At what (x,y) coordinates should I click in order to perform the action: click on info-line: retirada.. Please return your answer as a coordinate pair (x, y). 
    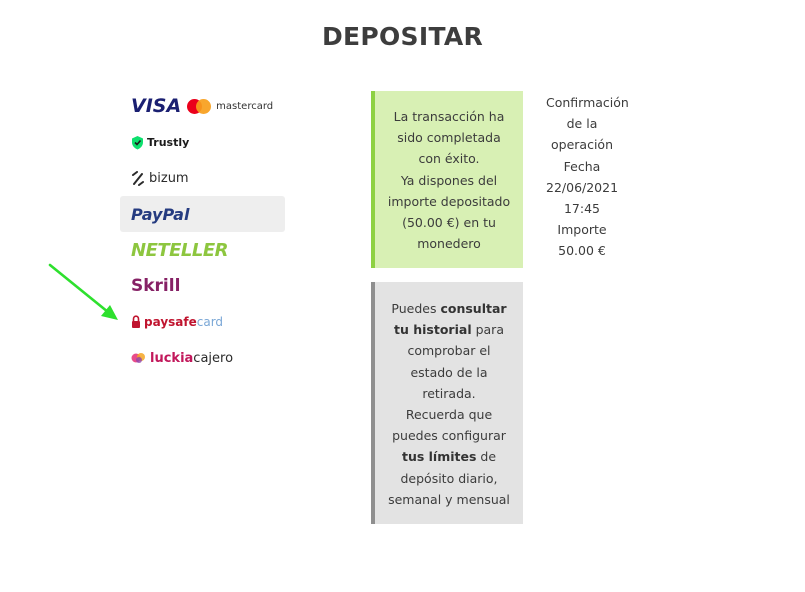
    Looking at the image, I should click on (449, 393).